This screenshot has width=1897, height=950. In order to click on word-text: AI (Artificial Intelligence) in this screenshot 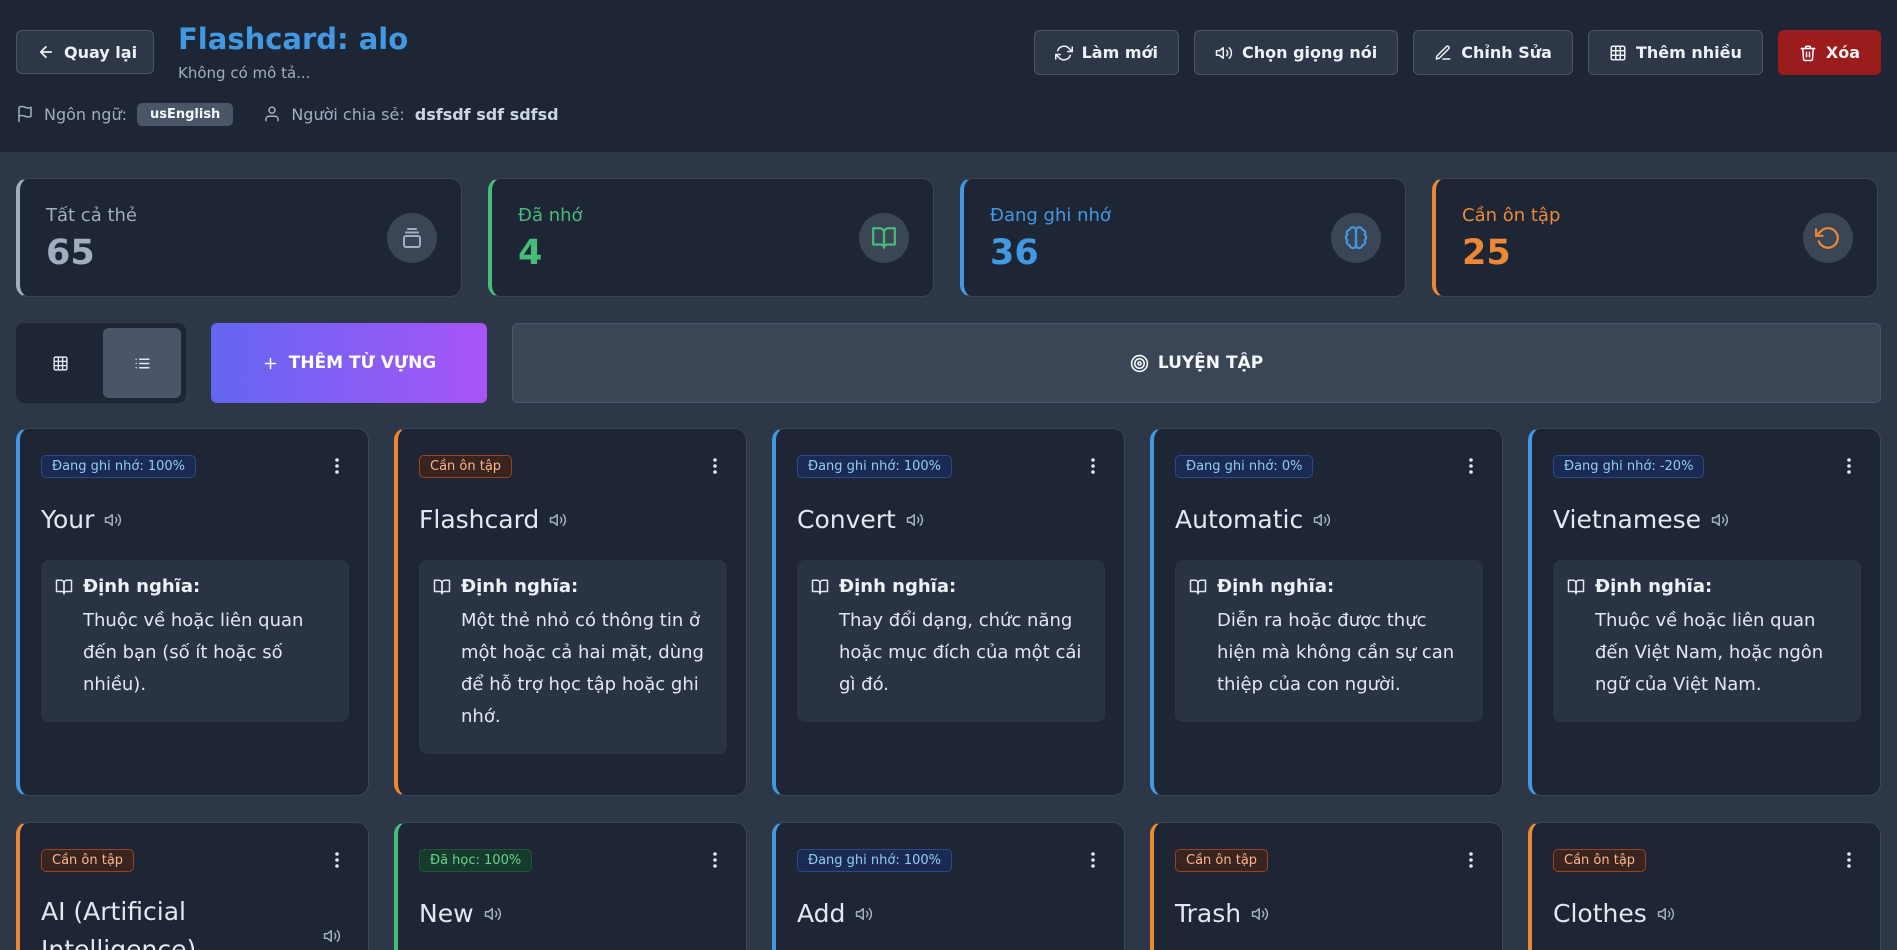, I will do `click(119, 923)`.